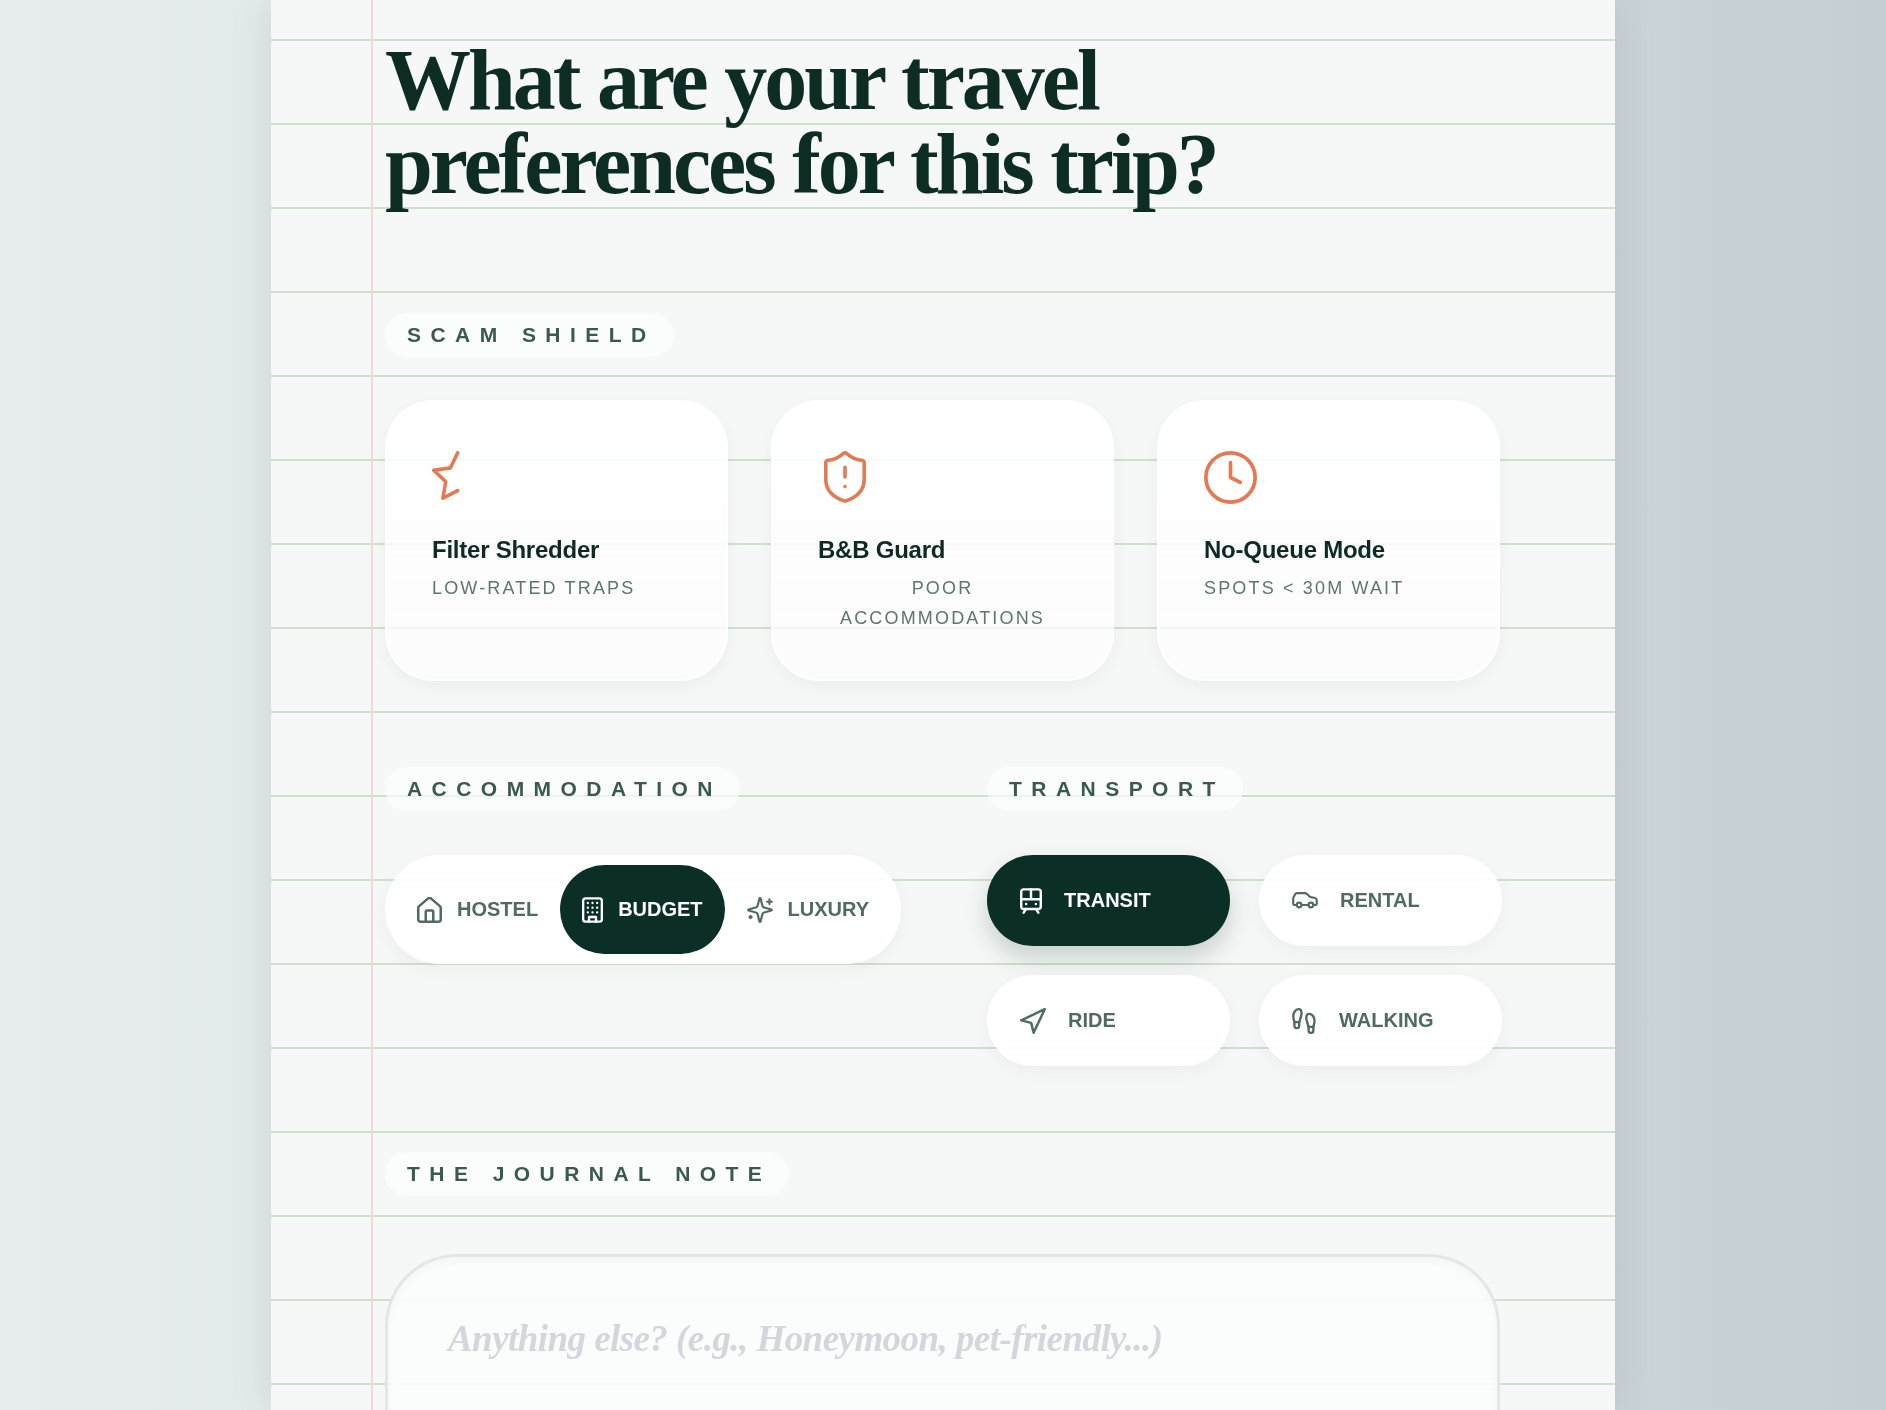 The width and height of the screenshot is (1886, 1410). What do you see at coordinates (1381, 1020) in the screenshot?
I see `transport-option: WALKING` at bounding box center [1381, 1020].